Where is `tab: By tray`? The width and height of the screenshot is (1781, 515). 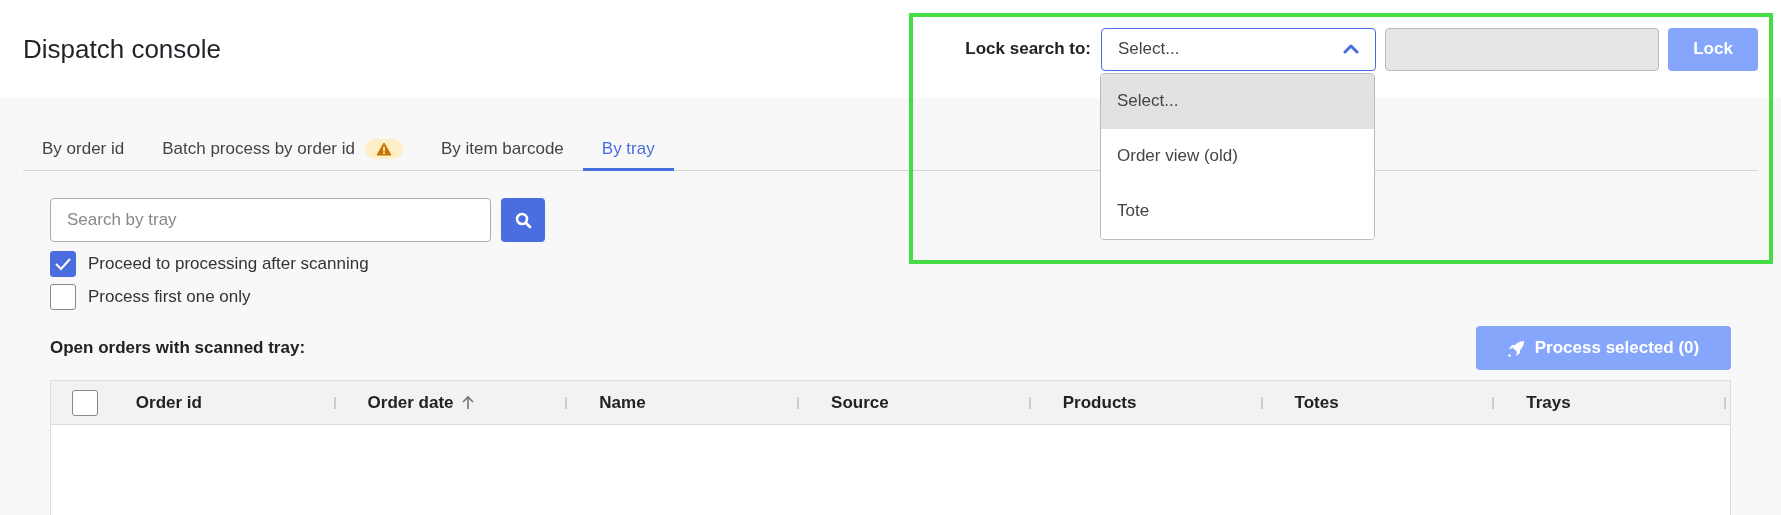 tab: By tray is located at coordinates (628, 150).